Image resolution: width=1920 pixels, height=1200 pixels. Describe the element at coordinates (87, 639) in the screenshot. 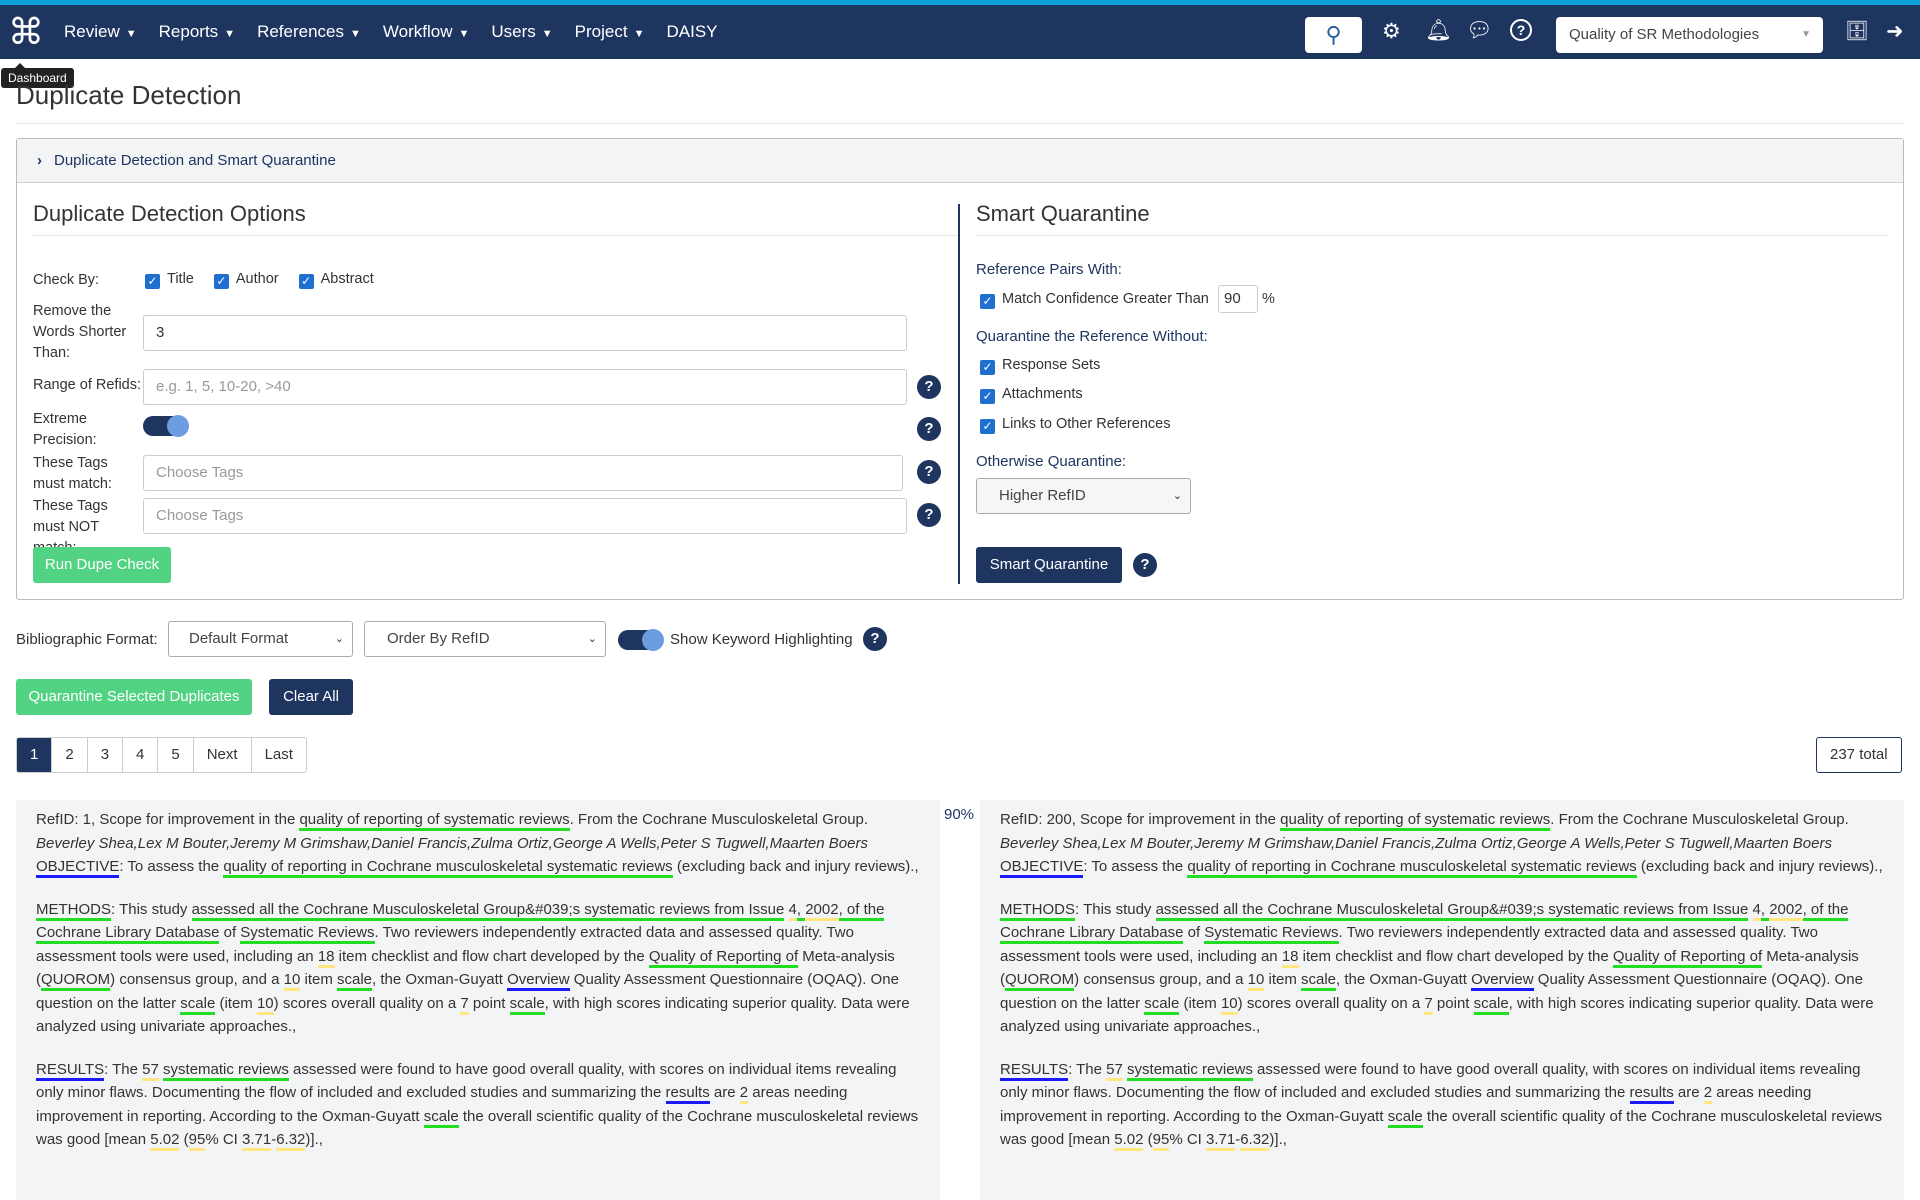

I see `format-label: Bibliographic Format:` at that location.